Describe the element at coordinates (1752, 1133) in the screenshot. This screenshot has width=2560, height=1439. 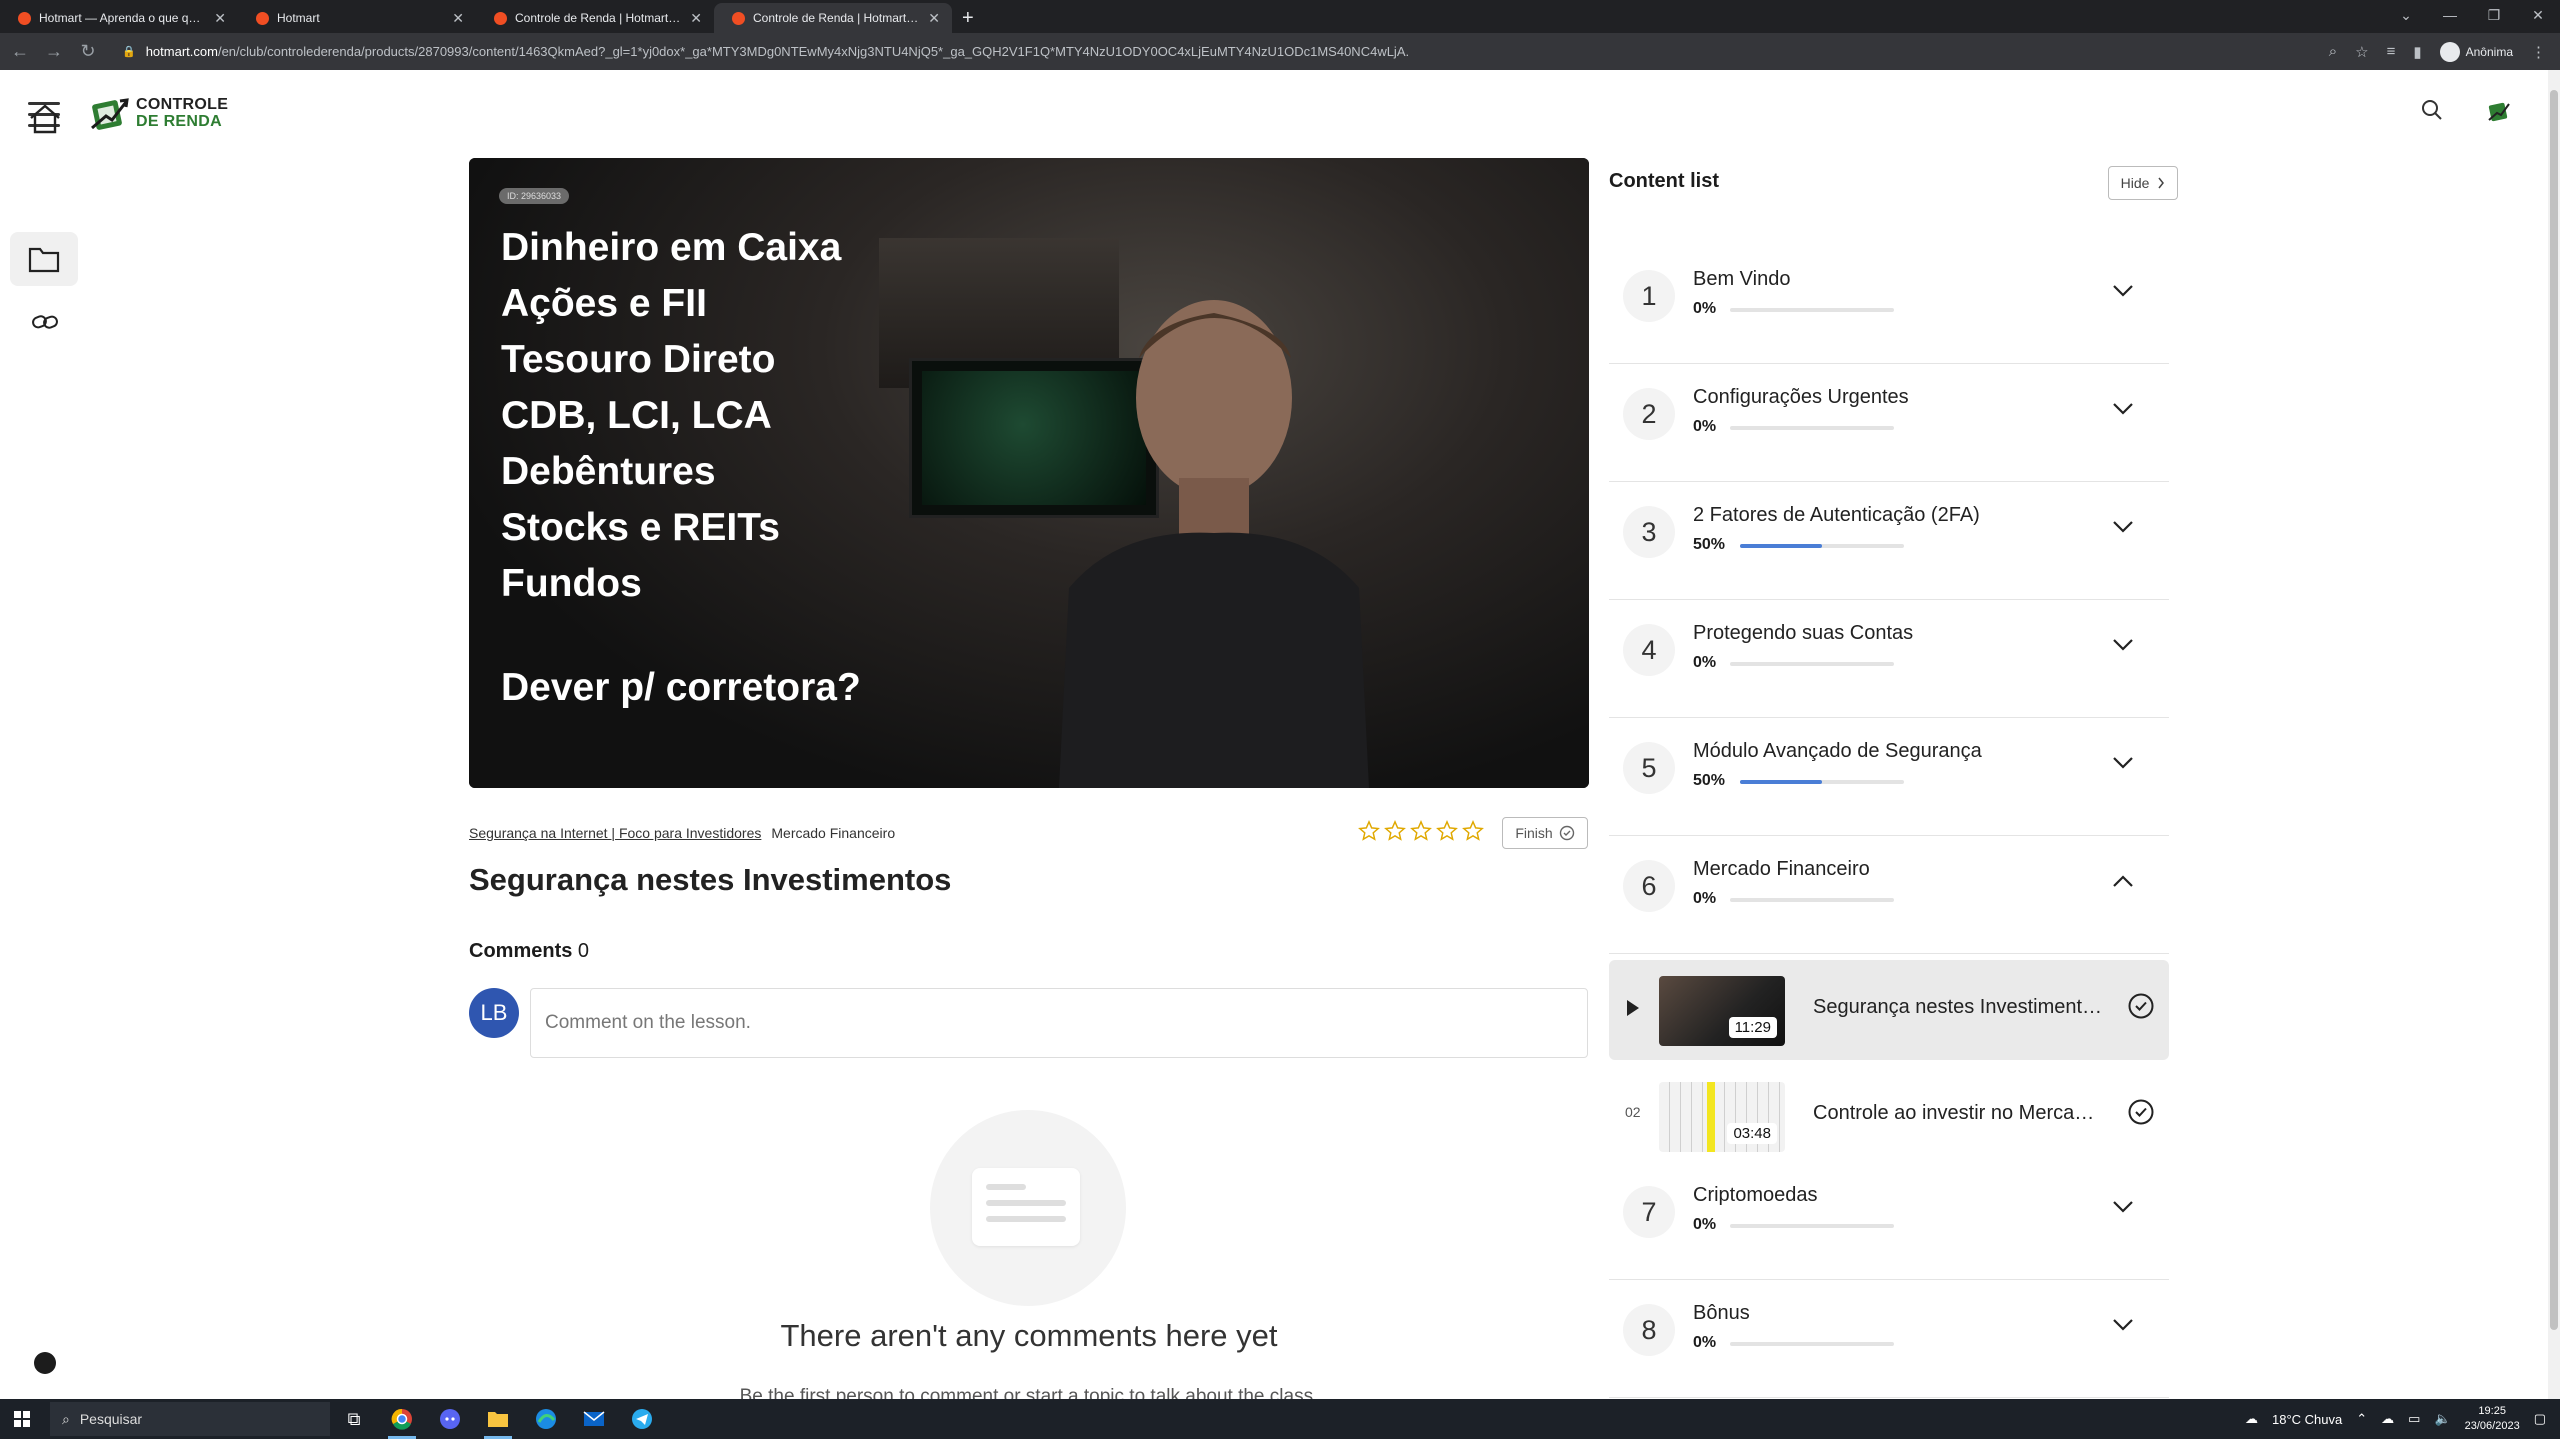
I see `lesson-duration: 03:48` at that location.